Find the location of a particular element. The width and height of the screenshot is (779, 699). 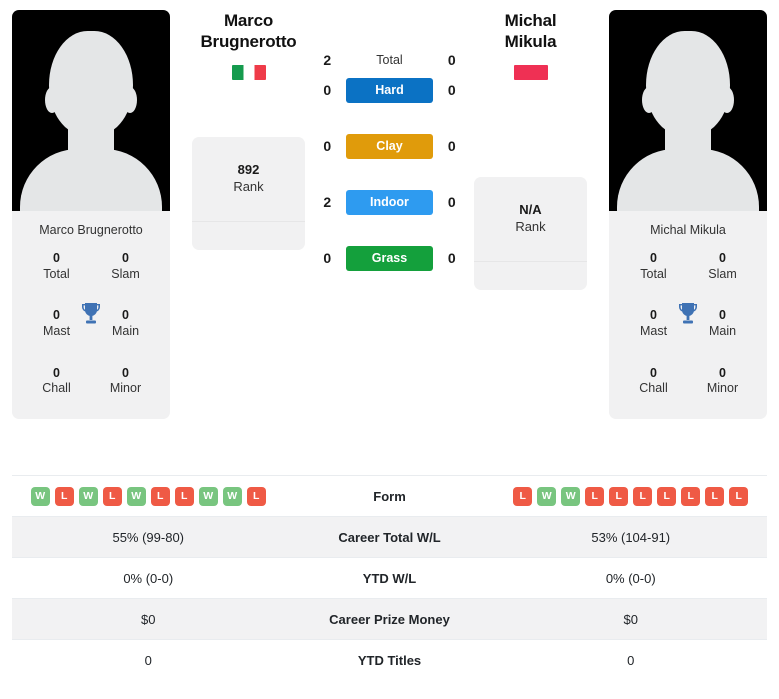

slovakia-flag-icon is located at coordinates (530, 72).